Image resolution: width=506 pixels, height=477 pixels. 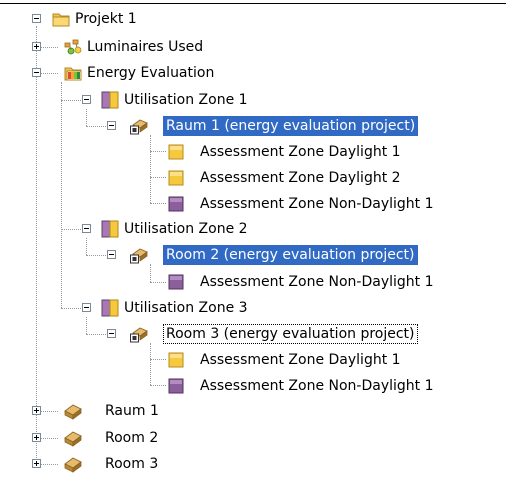 I want to click on tree-node-room-3-project: Room 3 (energy evaluation project), so click(x=253, y=335).